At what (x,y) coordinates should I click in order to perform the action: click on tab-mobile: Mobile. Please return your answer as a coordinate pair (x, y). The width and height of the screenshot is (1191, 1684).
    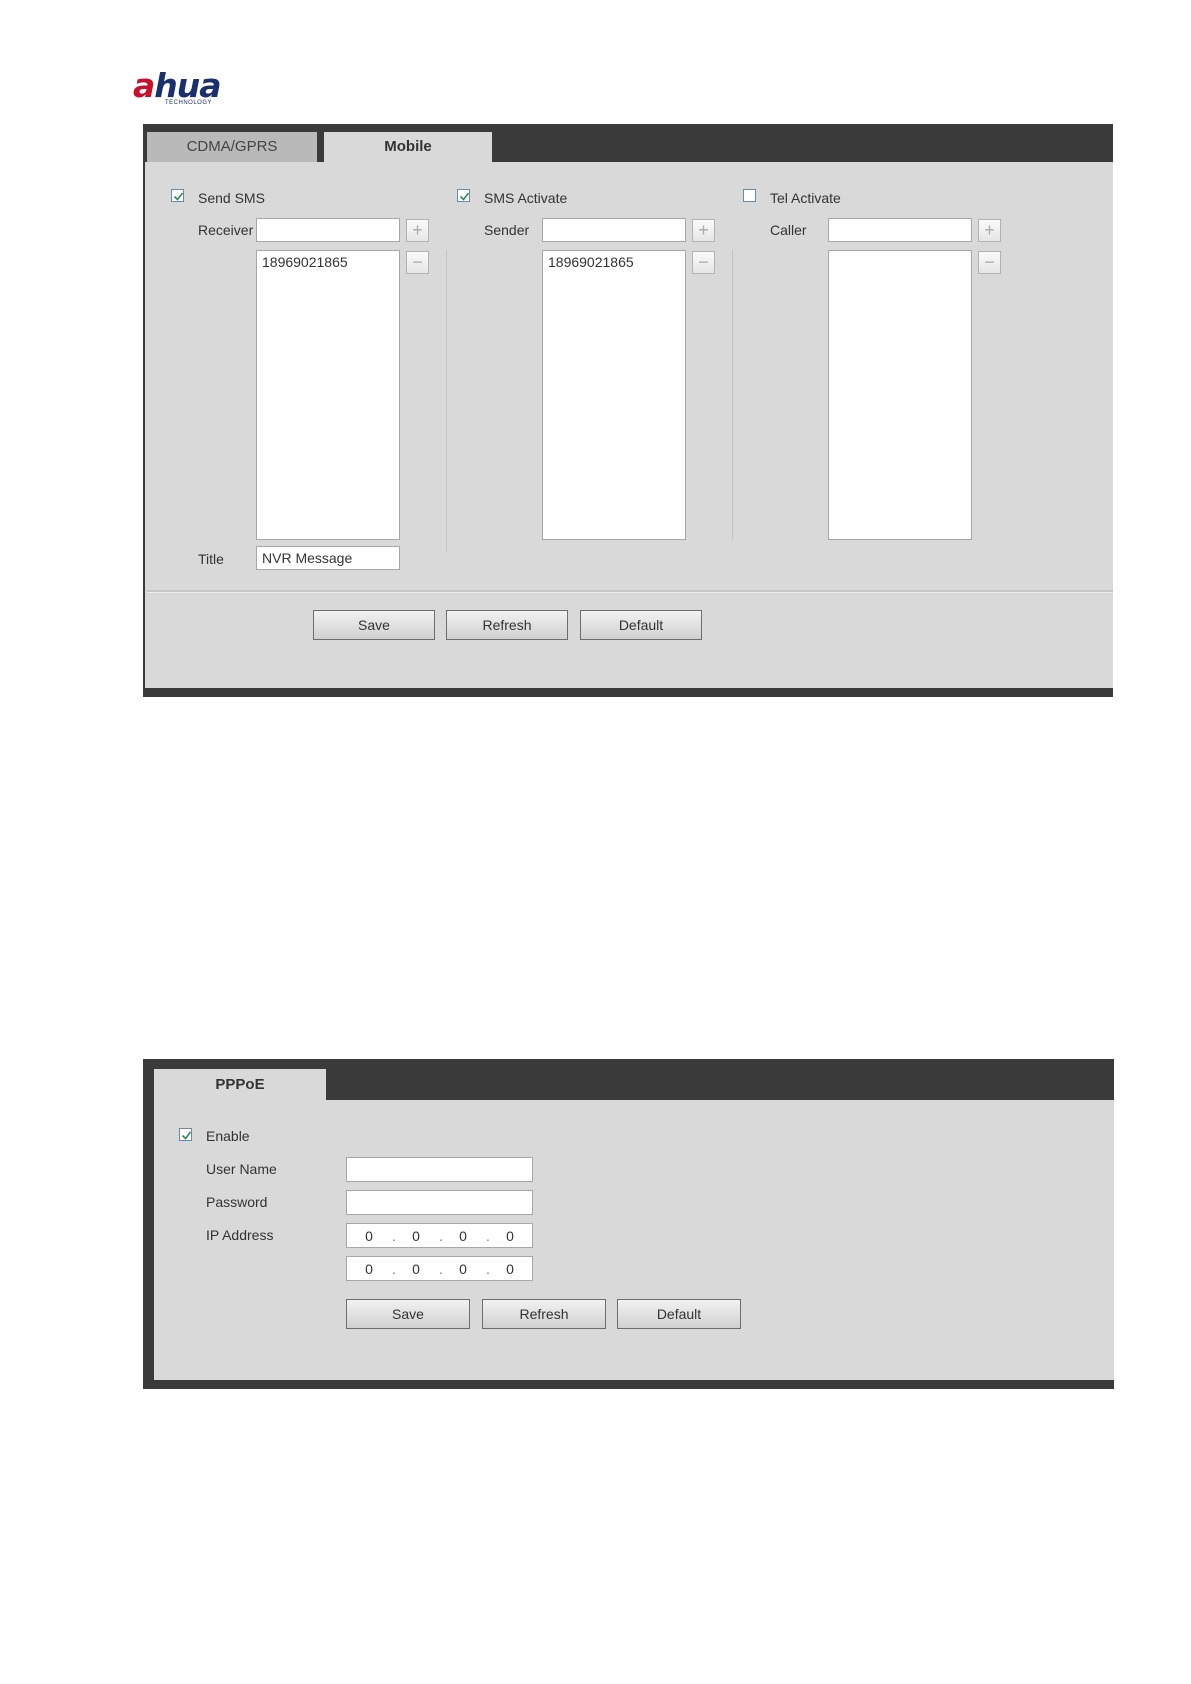
    Looking at the image, I should click on (408, 147).